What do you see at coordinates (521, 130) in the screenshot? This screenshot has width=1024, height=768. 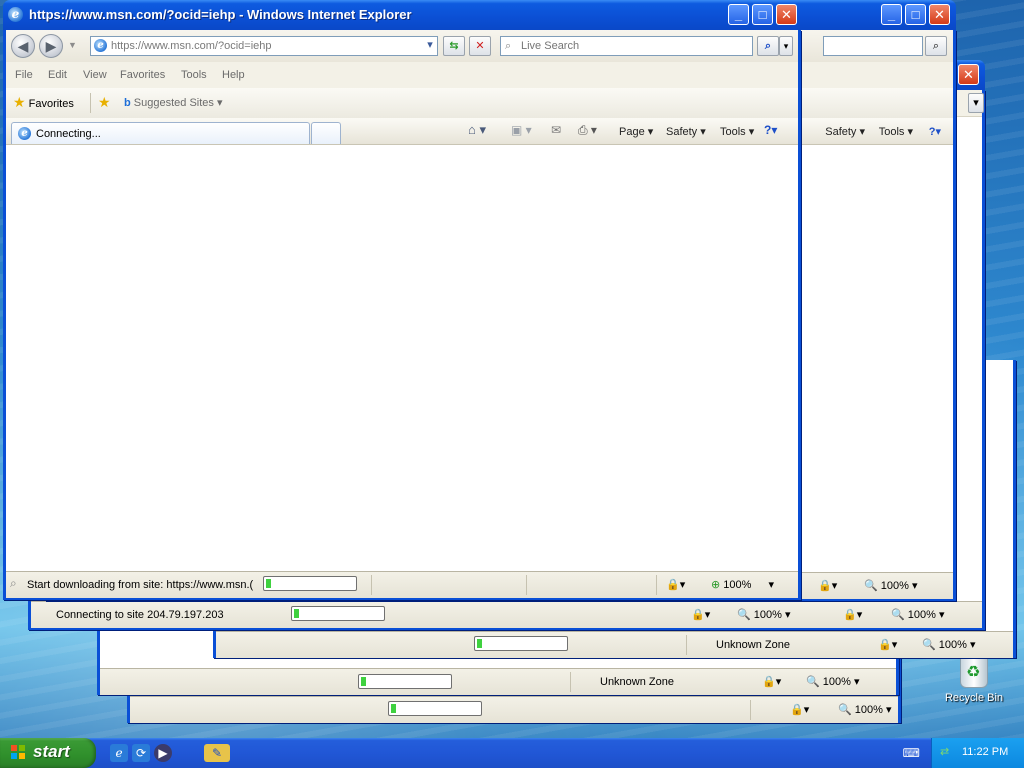 I see `feeds-icon: ▣ ▾` at bounding box center [521, 130].